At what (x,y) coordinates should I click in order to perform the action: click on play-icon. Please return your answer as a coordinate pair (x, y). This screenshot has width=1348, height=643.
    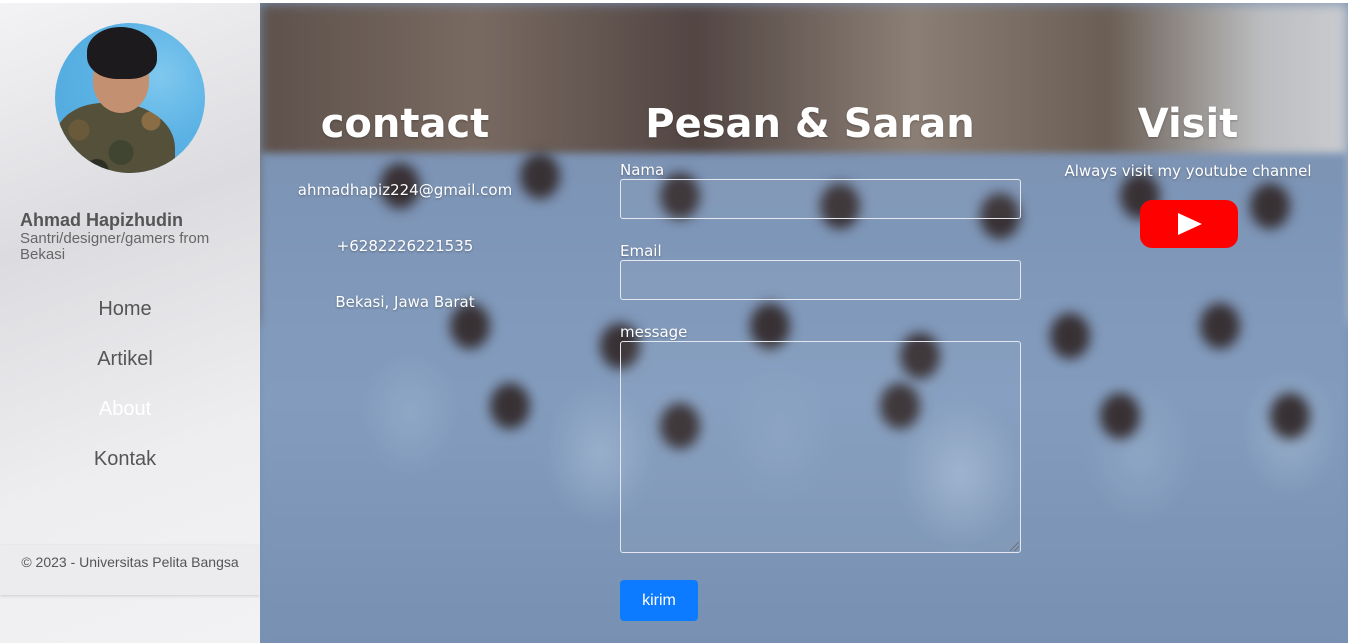
    Looking at the image, I should click on (1190, 224).